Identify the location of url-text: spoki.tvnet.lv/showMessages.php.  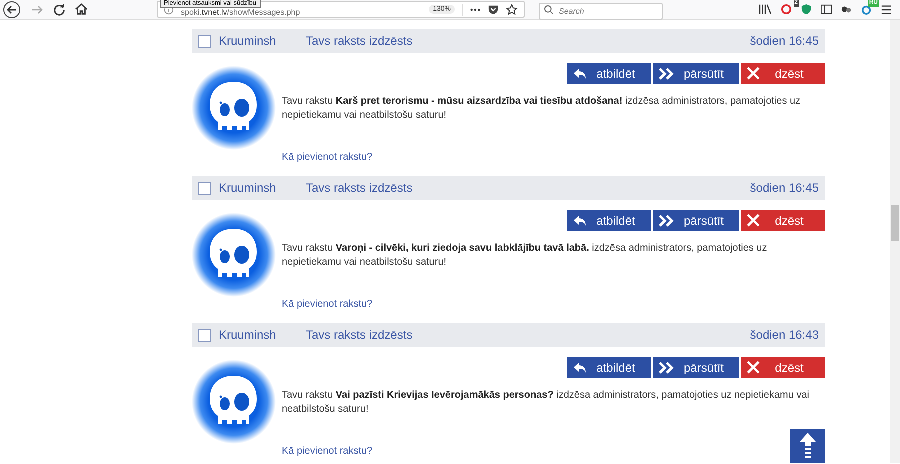
(241, 12).